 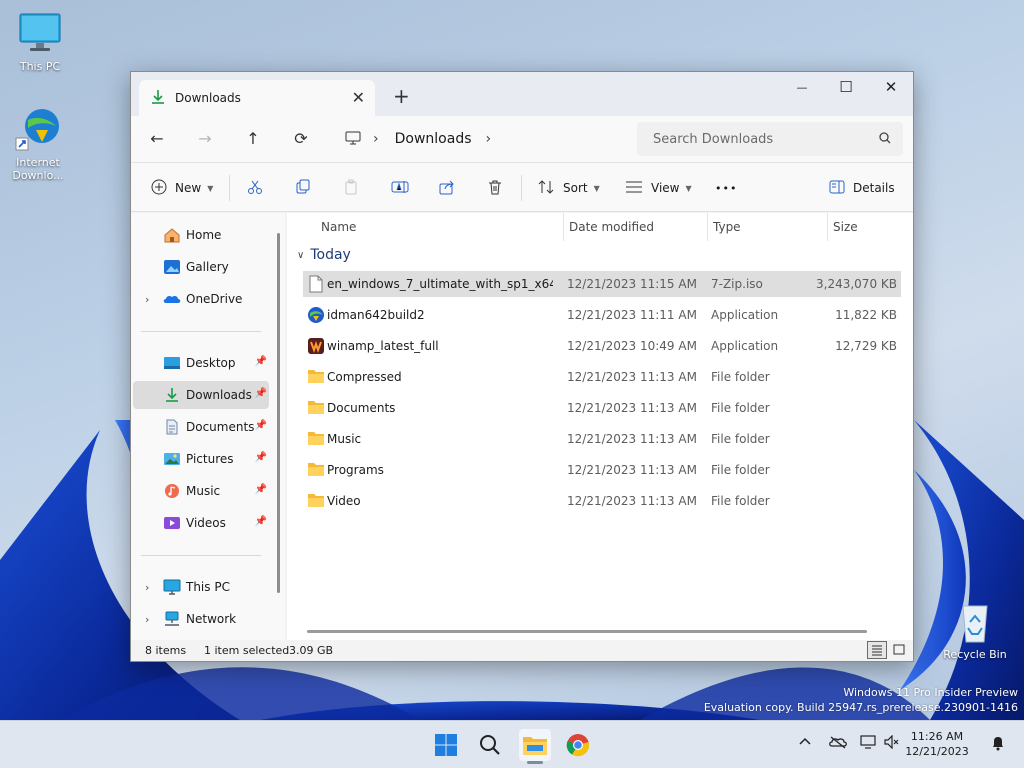 What do you see at coordinates (602, 408) in the screenshot?
I see `table-row: Documents 12/21/2023 11:13 AM File folder` at bounding box center [602, 408].